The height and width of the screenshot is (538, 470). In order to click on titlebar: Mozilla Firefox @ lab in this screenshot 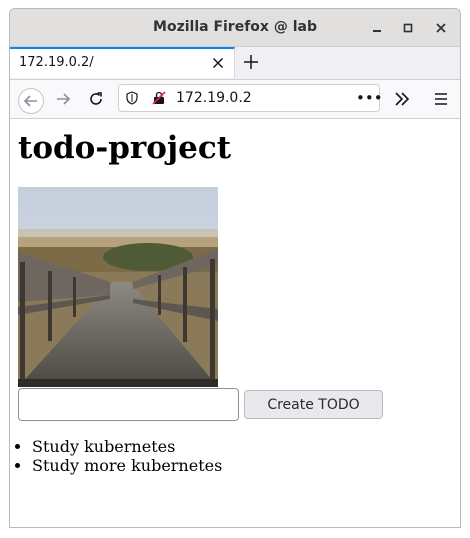, I will do `click(235, 28)`.